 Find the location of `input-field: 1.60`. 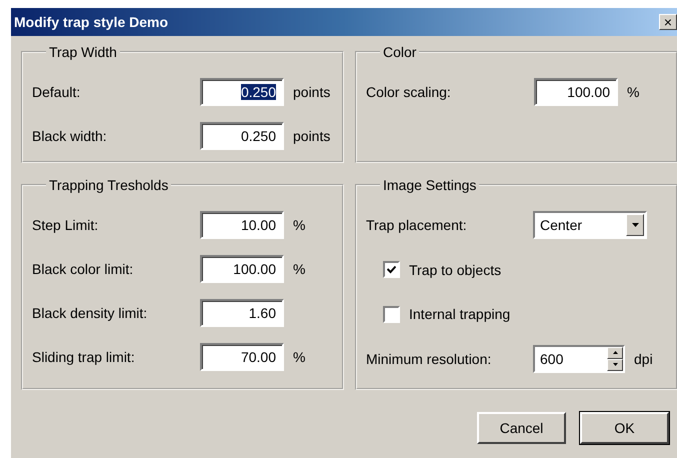

input-field: 1.60 is located at coordinates (242, 313).